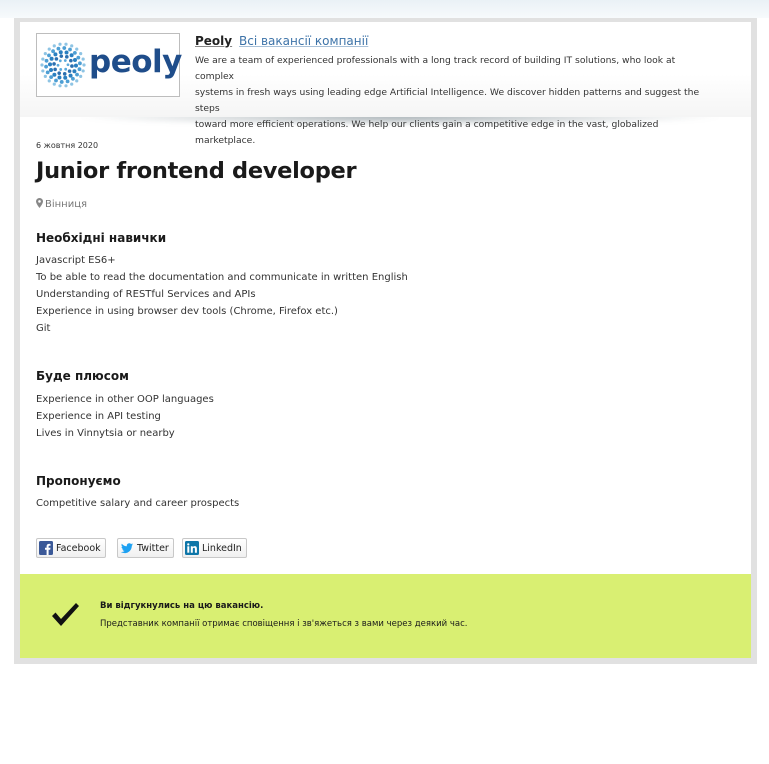  I want to click on section-heading-plus: Буде плюсом, so click(82, 376).